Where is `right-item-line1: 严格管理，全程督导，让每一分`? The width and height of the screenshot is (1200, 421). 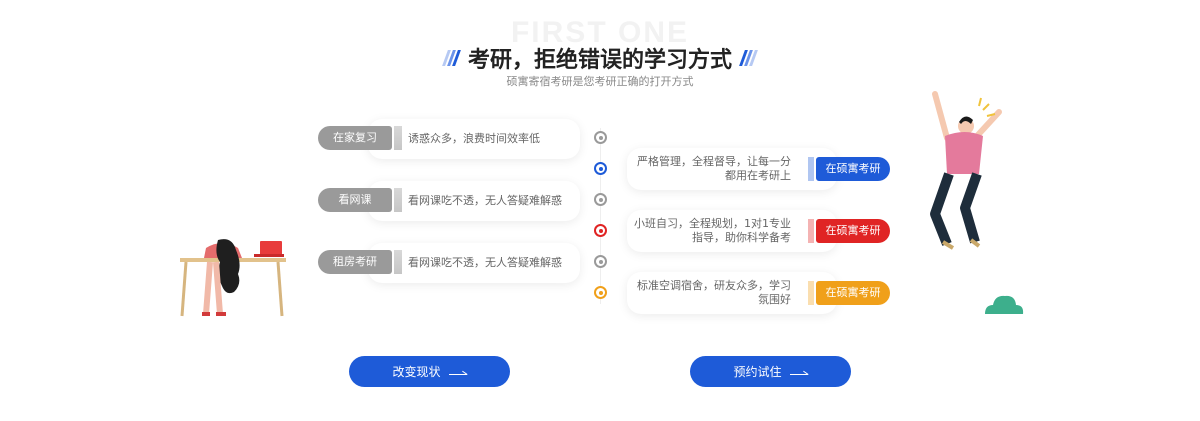 right-item-line1: 严格管理，全程督导，让每一分 is located at coordinates (714, 161).